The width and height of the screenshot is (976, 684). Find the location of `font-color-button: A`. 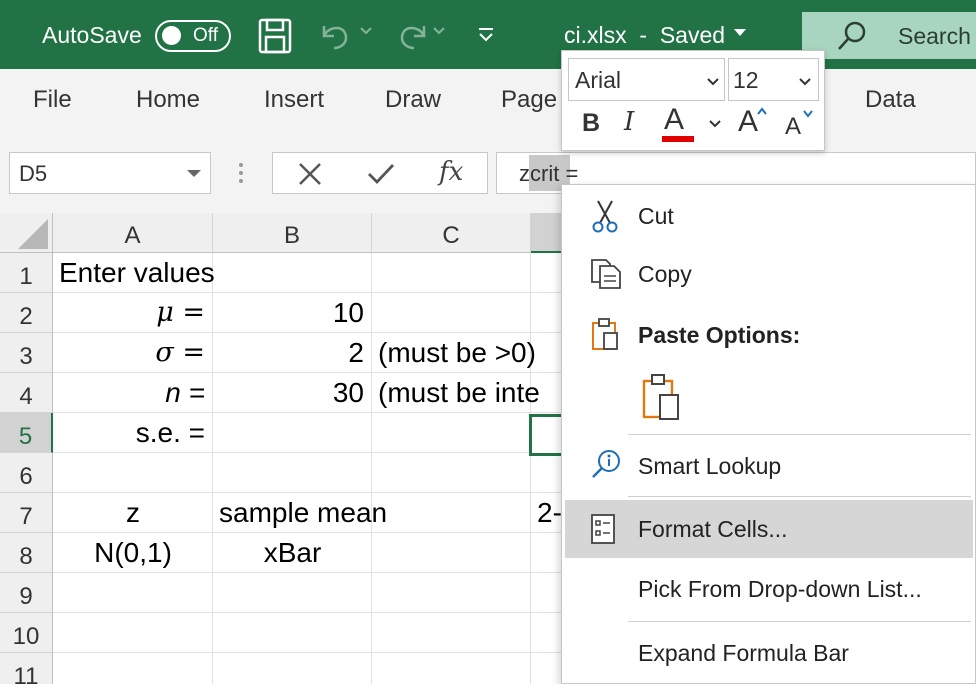

font-color-button: A is located at coordinates (678, 123).